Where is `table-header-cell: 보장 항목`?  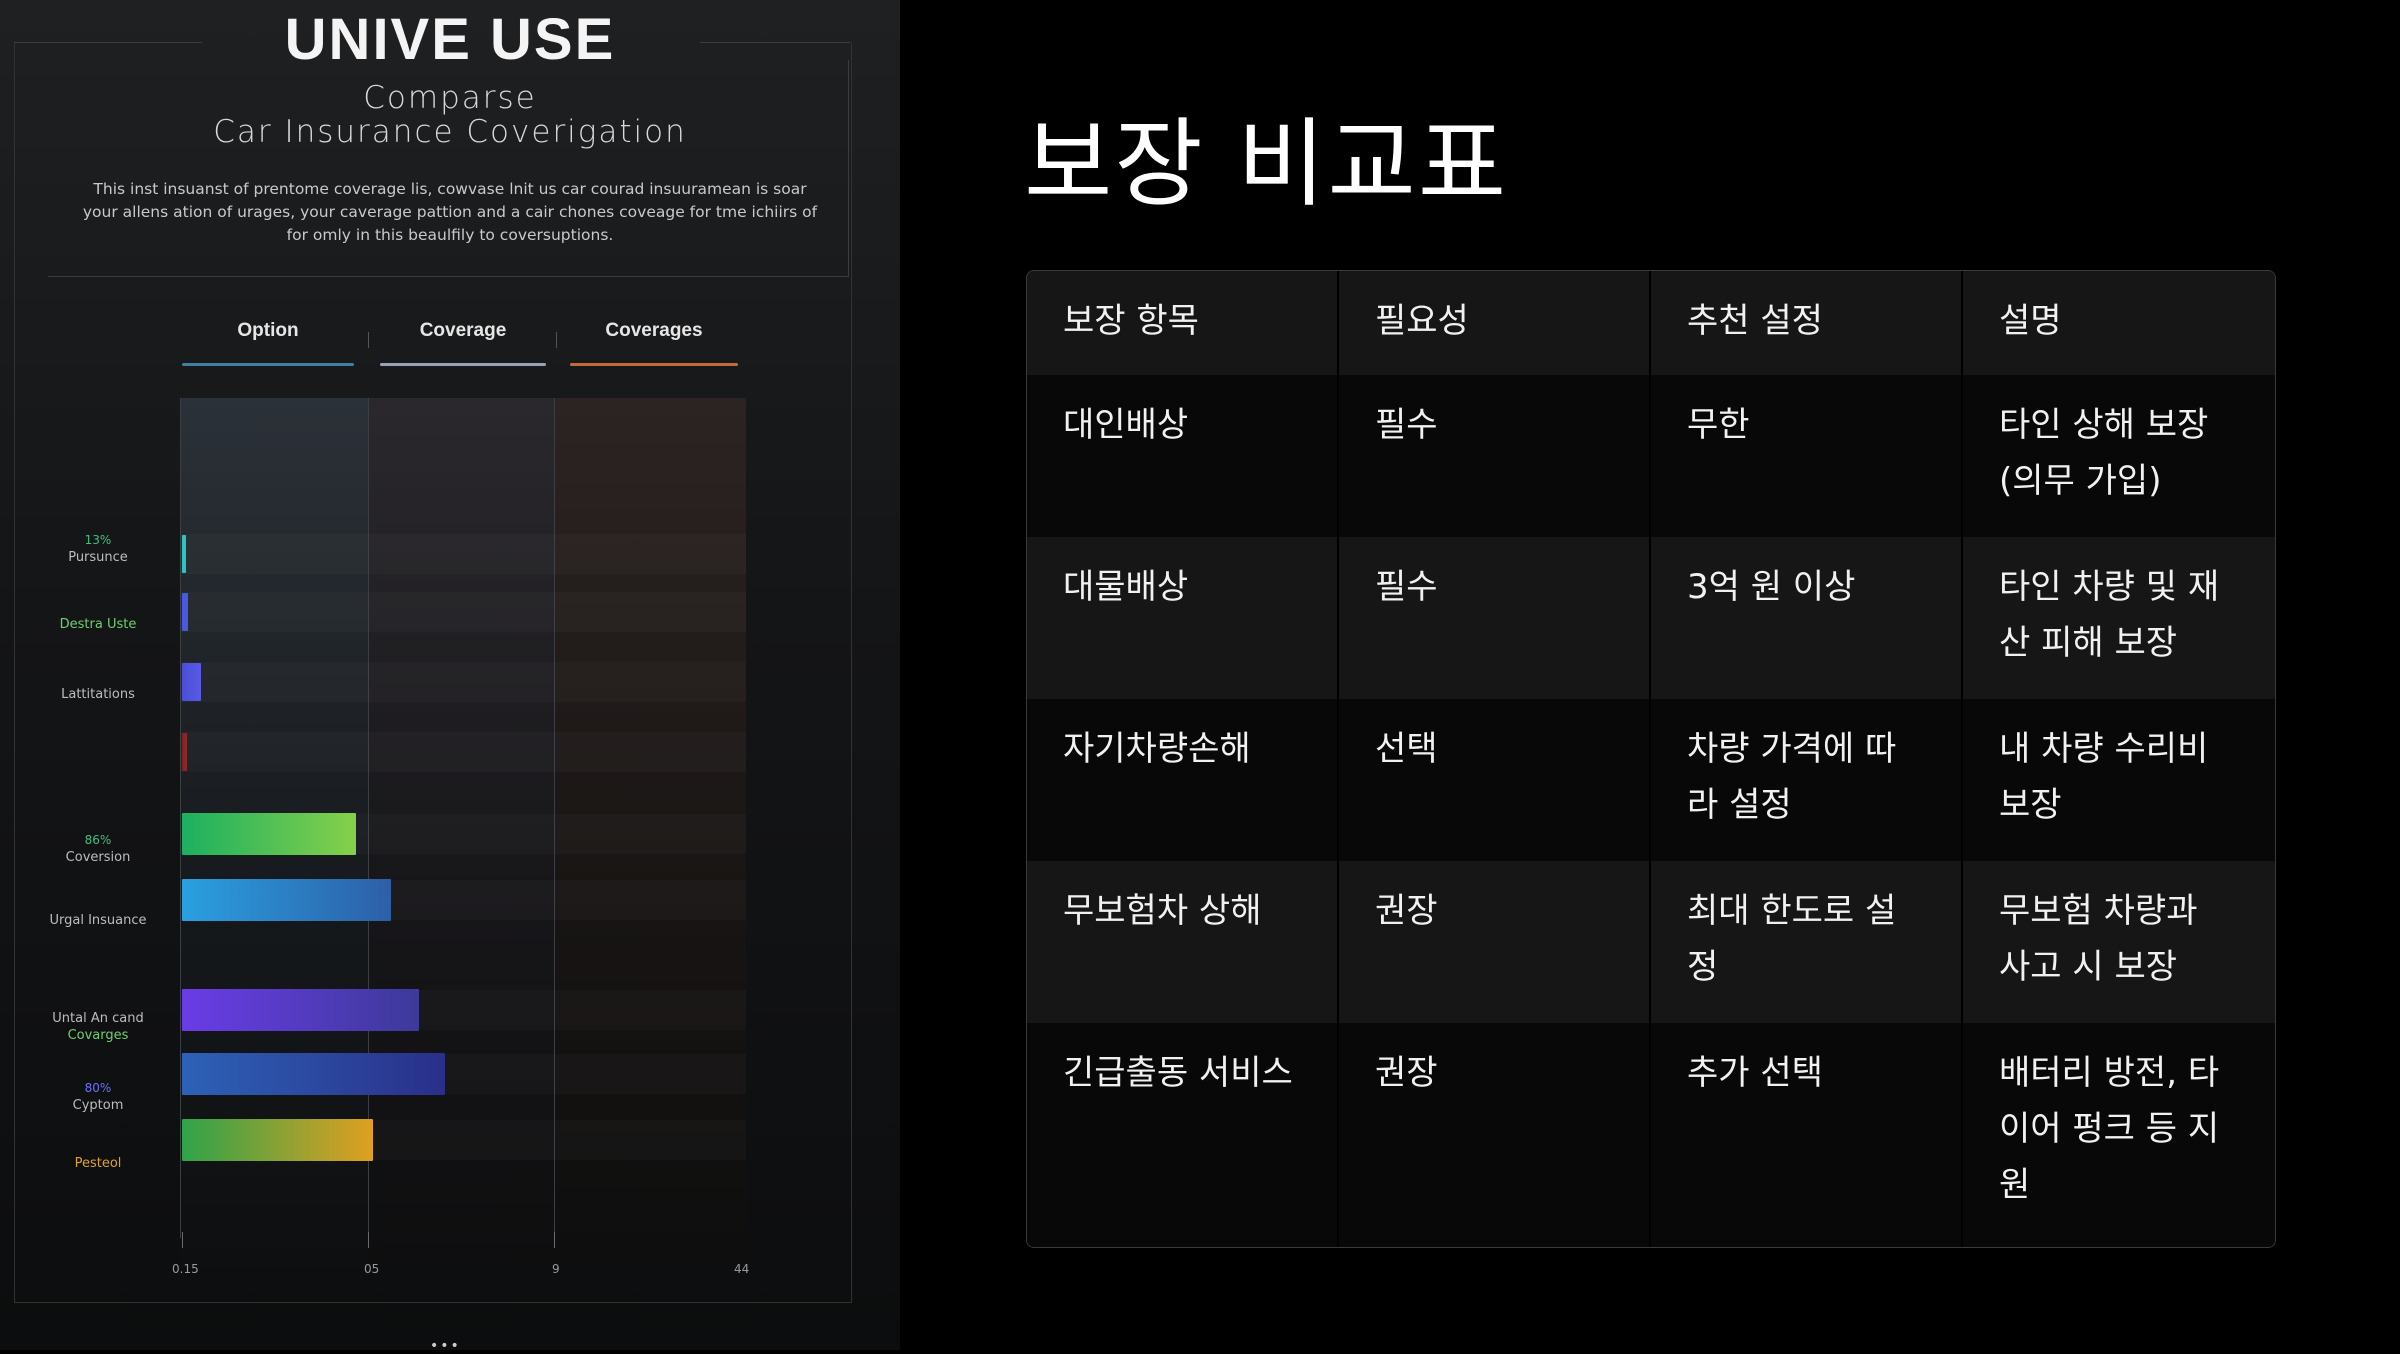
table-header-cell: 보장 항목 is located at coordinates (1183, 323).